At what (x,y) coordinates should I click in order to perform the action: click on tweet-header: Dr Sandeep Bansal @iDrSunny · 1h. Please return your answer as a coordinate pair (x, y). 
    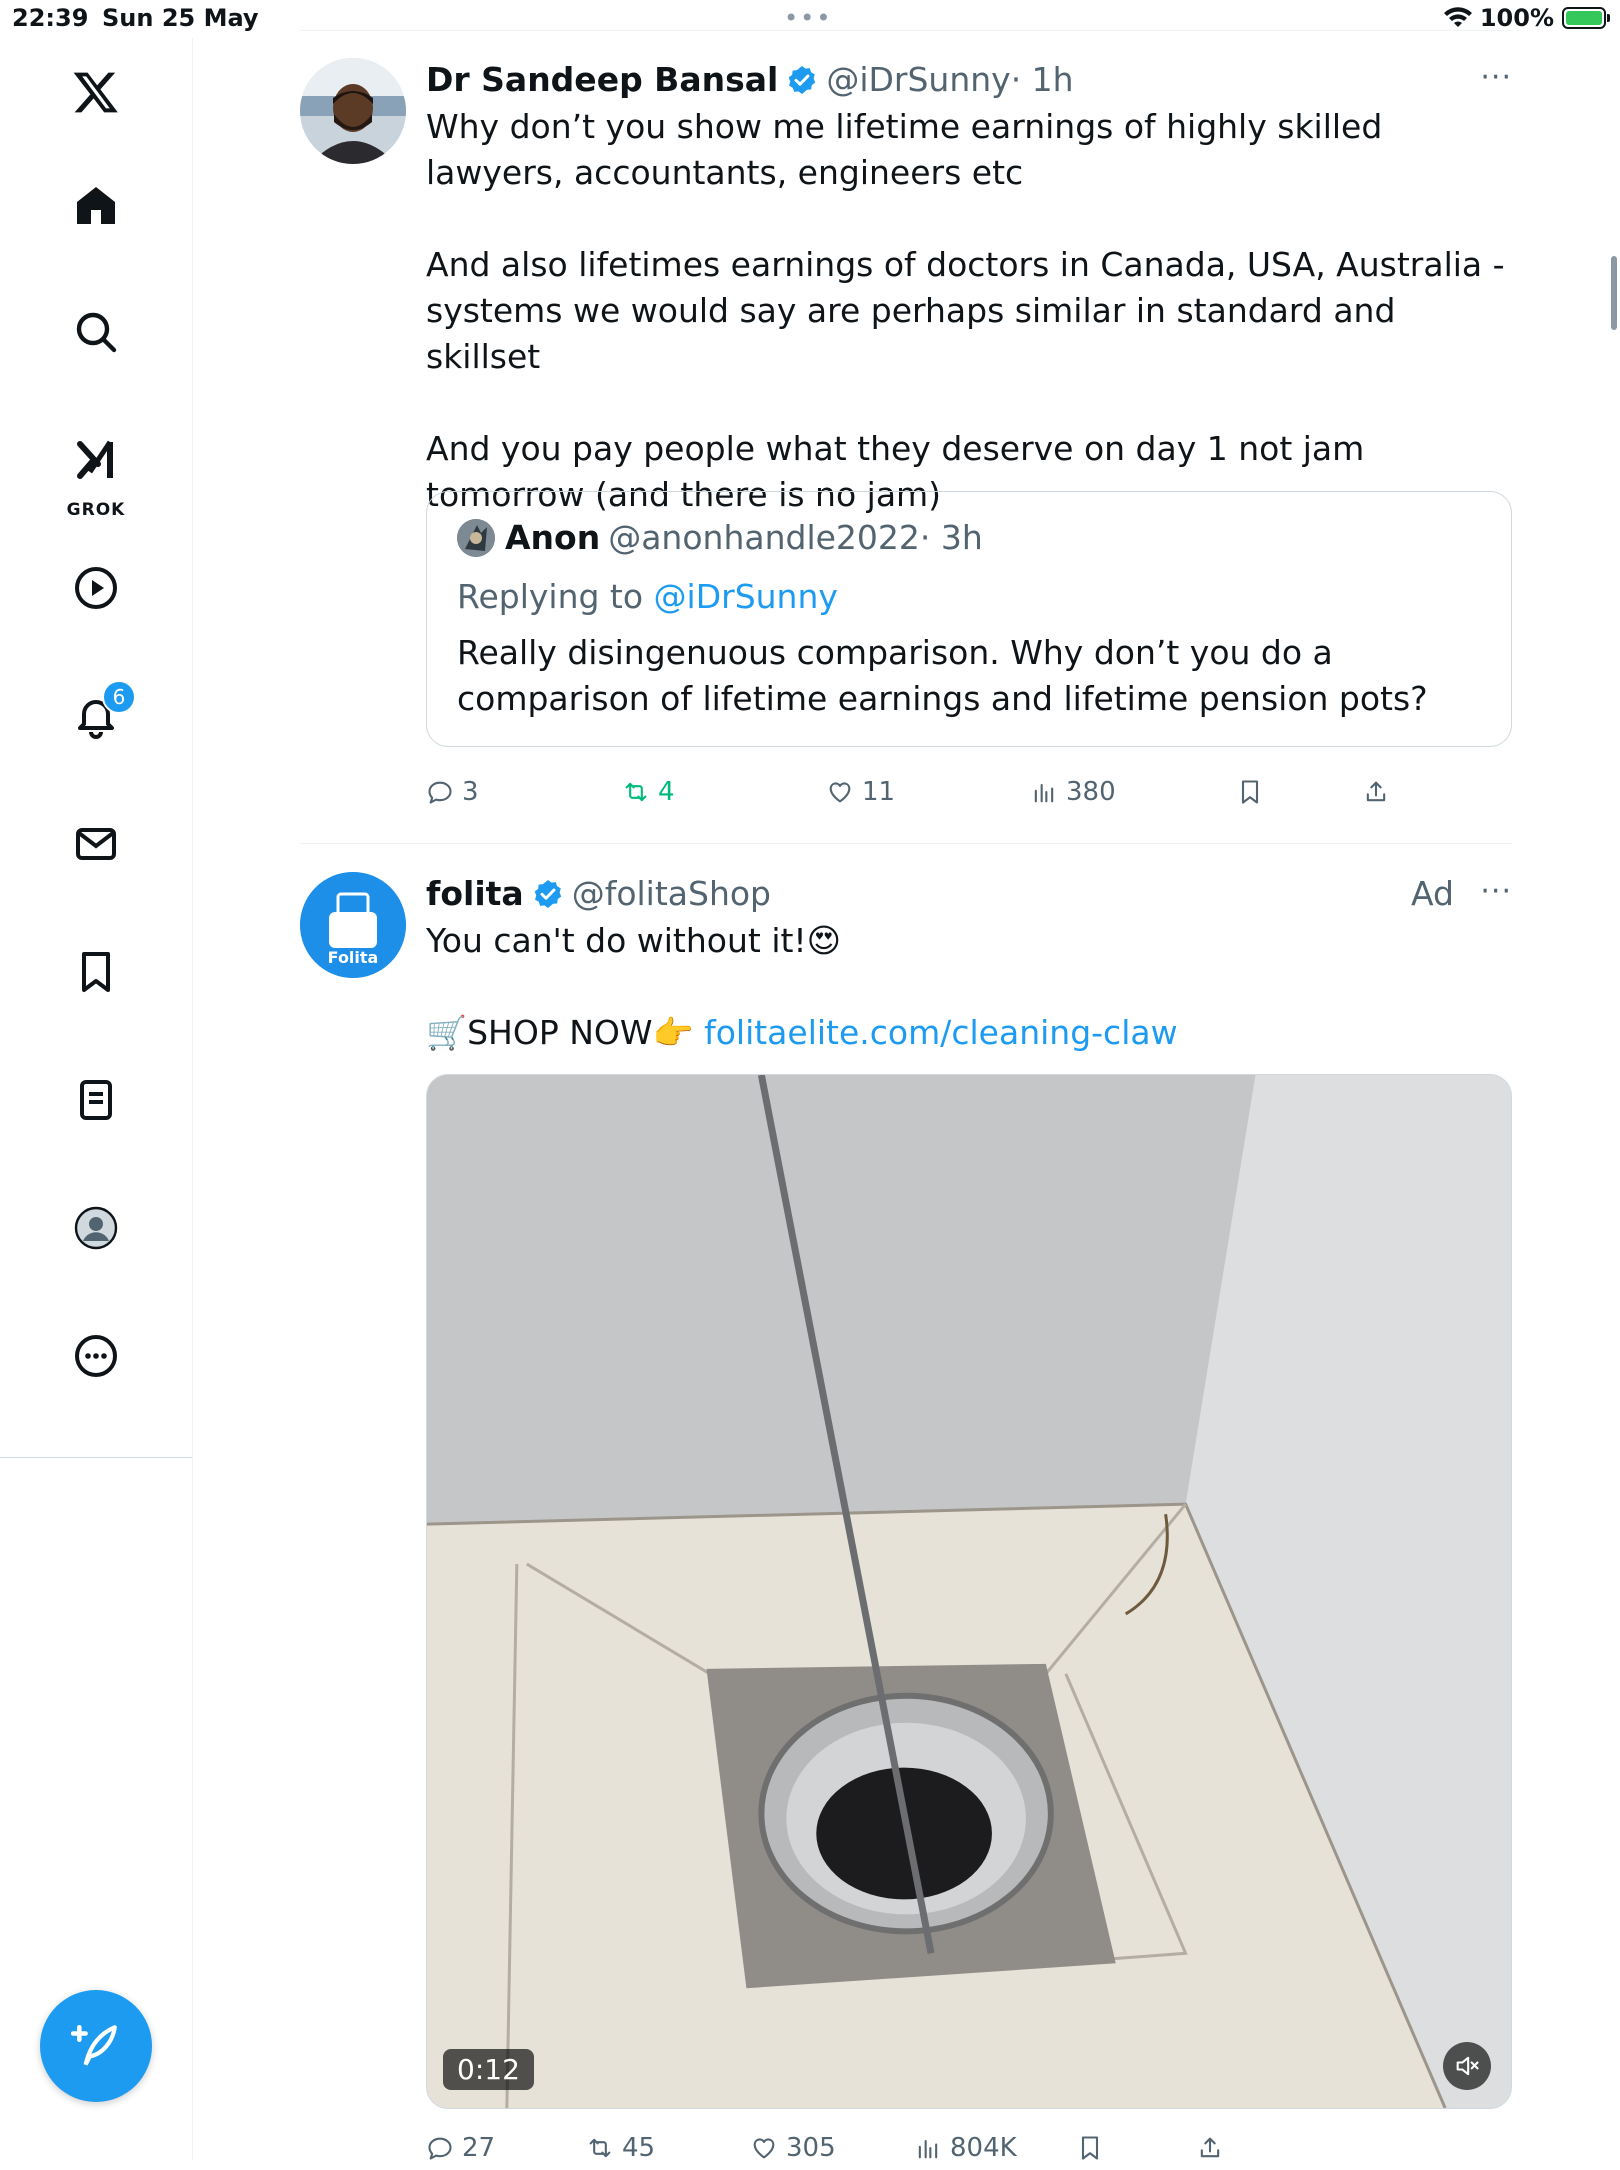
    Looking at the image, I should click on (969, 80).